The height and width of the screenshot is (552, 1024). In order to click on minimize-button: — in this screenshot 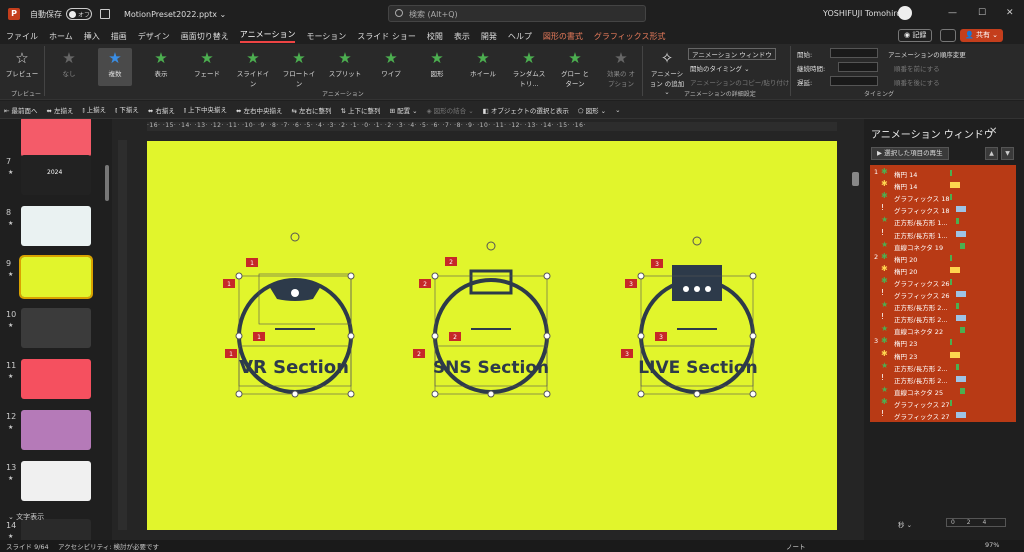, I will do `click(952, 13)`.